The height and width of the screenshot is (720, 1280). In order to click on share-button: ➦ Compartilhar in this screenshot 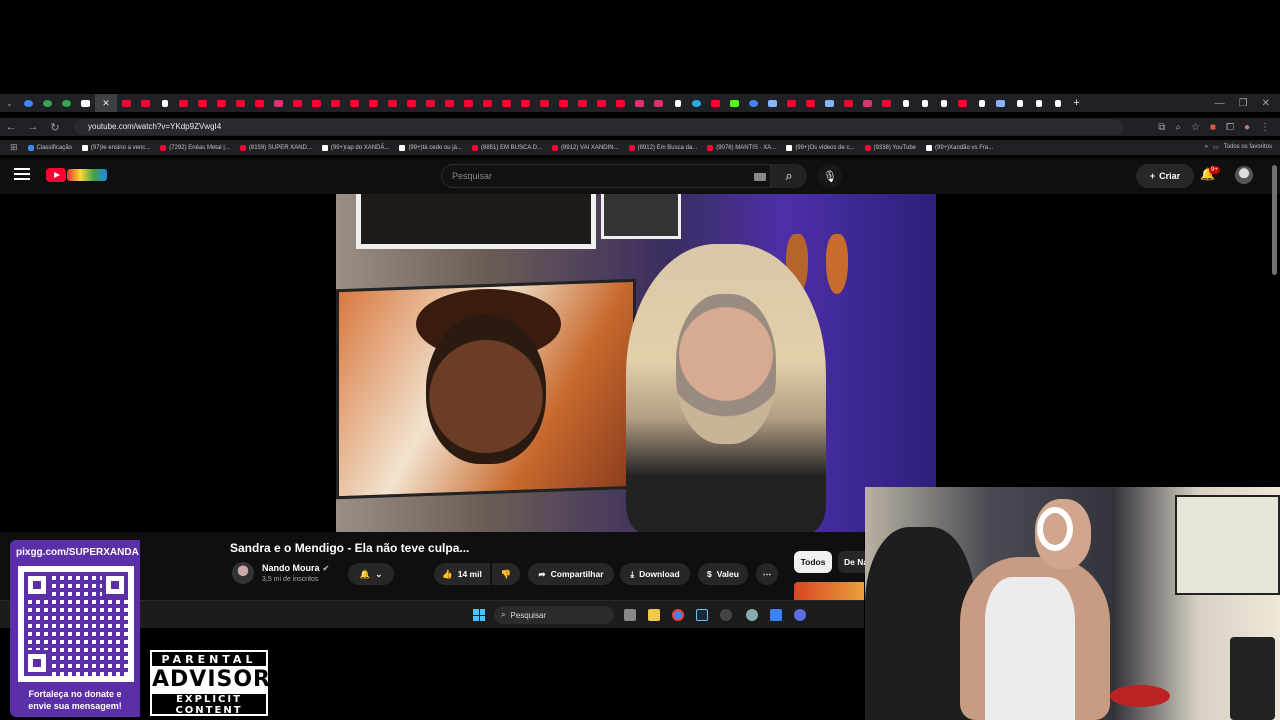, I will do `click(571, 574)`.